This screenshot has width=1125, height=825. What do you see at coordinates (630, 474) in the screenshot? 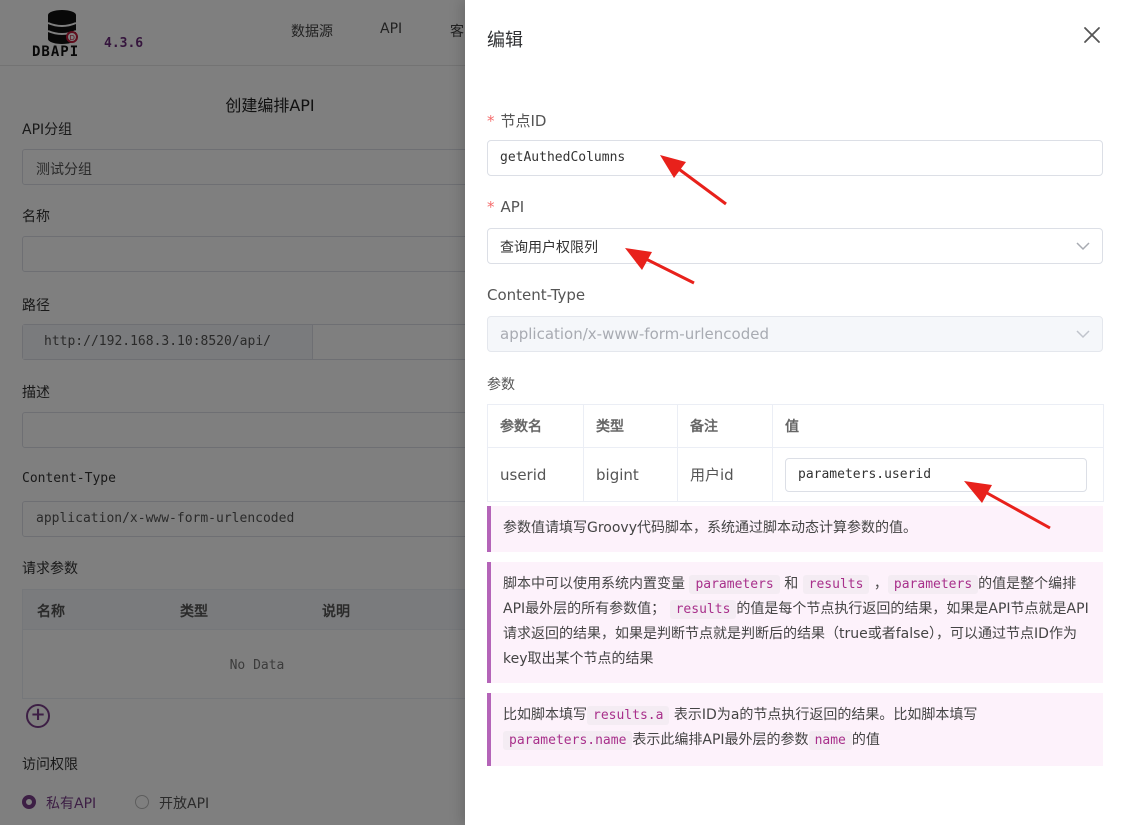
I see `cell-type: bigint` at bounding box center [630, 474].